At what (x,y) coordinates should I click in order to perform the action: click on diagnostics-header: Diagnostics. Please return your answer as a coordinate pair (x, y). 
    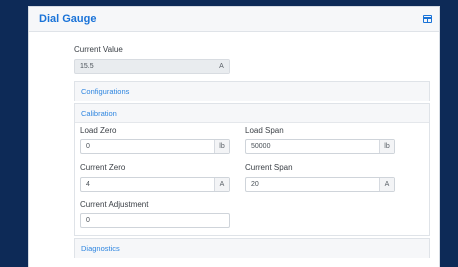
    Looking at the image, I should click on (252, 248).